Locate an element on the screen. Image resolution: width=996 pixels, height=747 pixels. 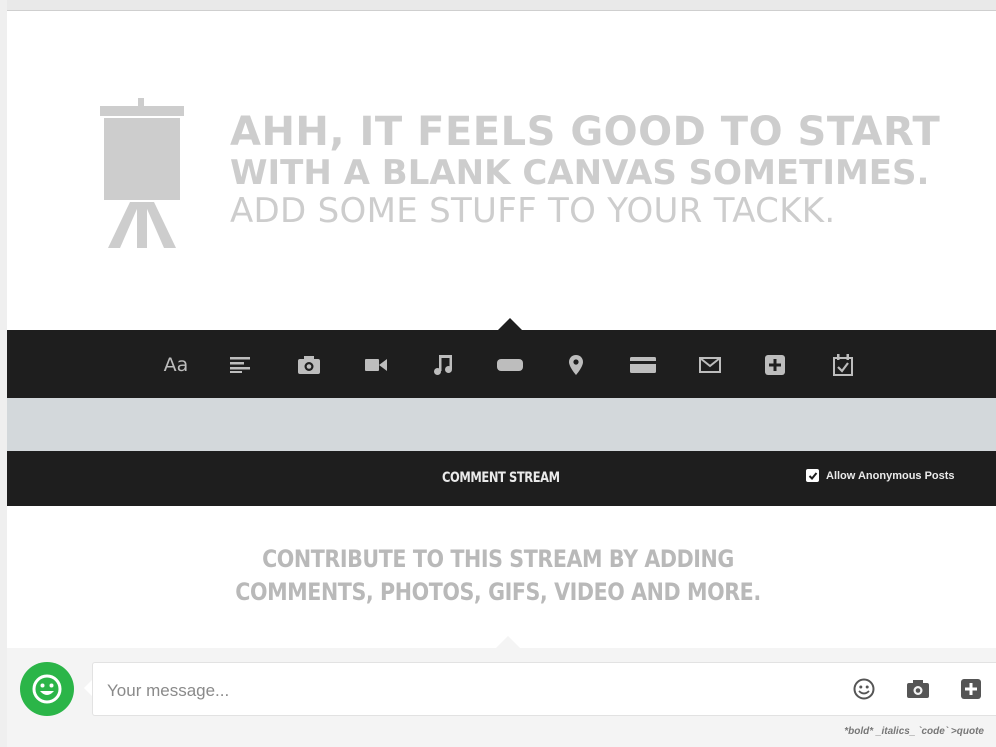
paragraph-icon is located at coordinates (240, 365).